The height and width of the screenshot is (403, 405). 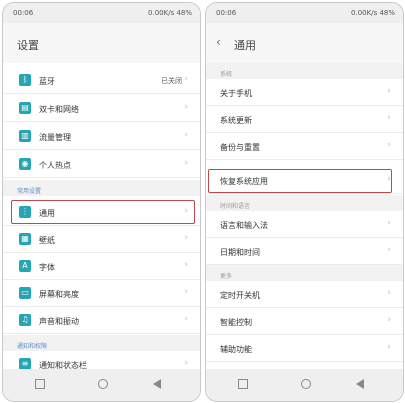 What do you see at coordinates (304, 92) in the screenshot?
I see `settings-item-about-phone: 关于手机 ›` at bounding box center [304, 92].